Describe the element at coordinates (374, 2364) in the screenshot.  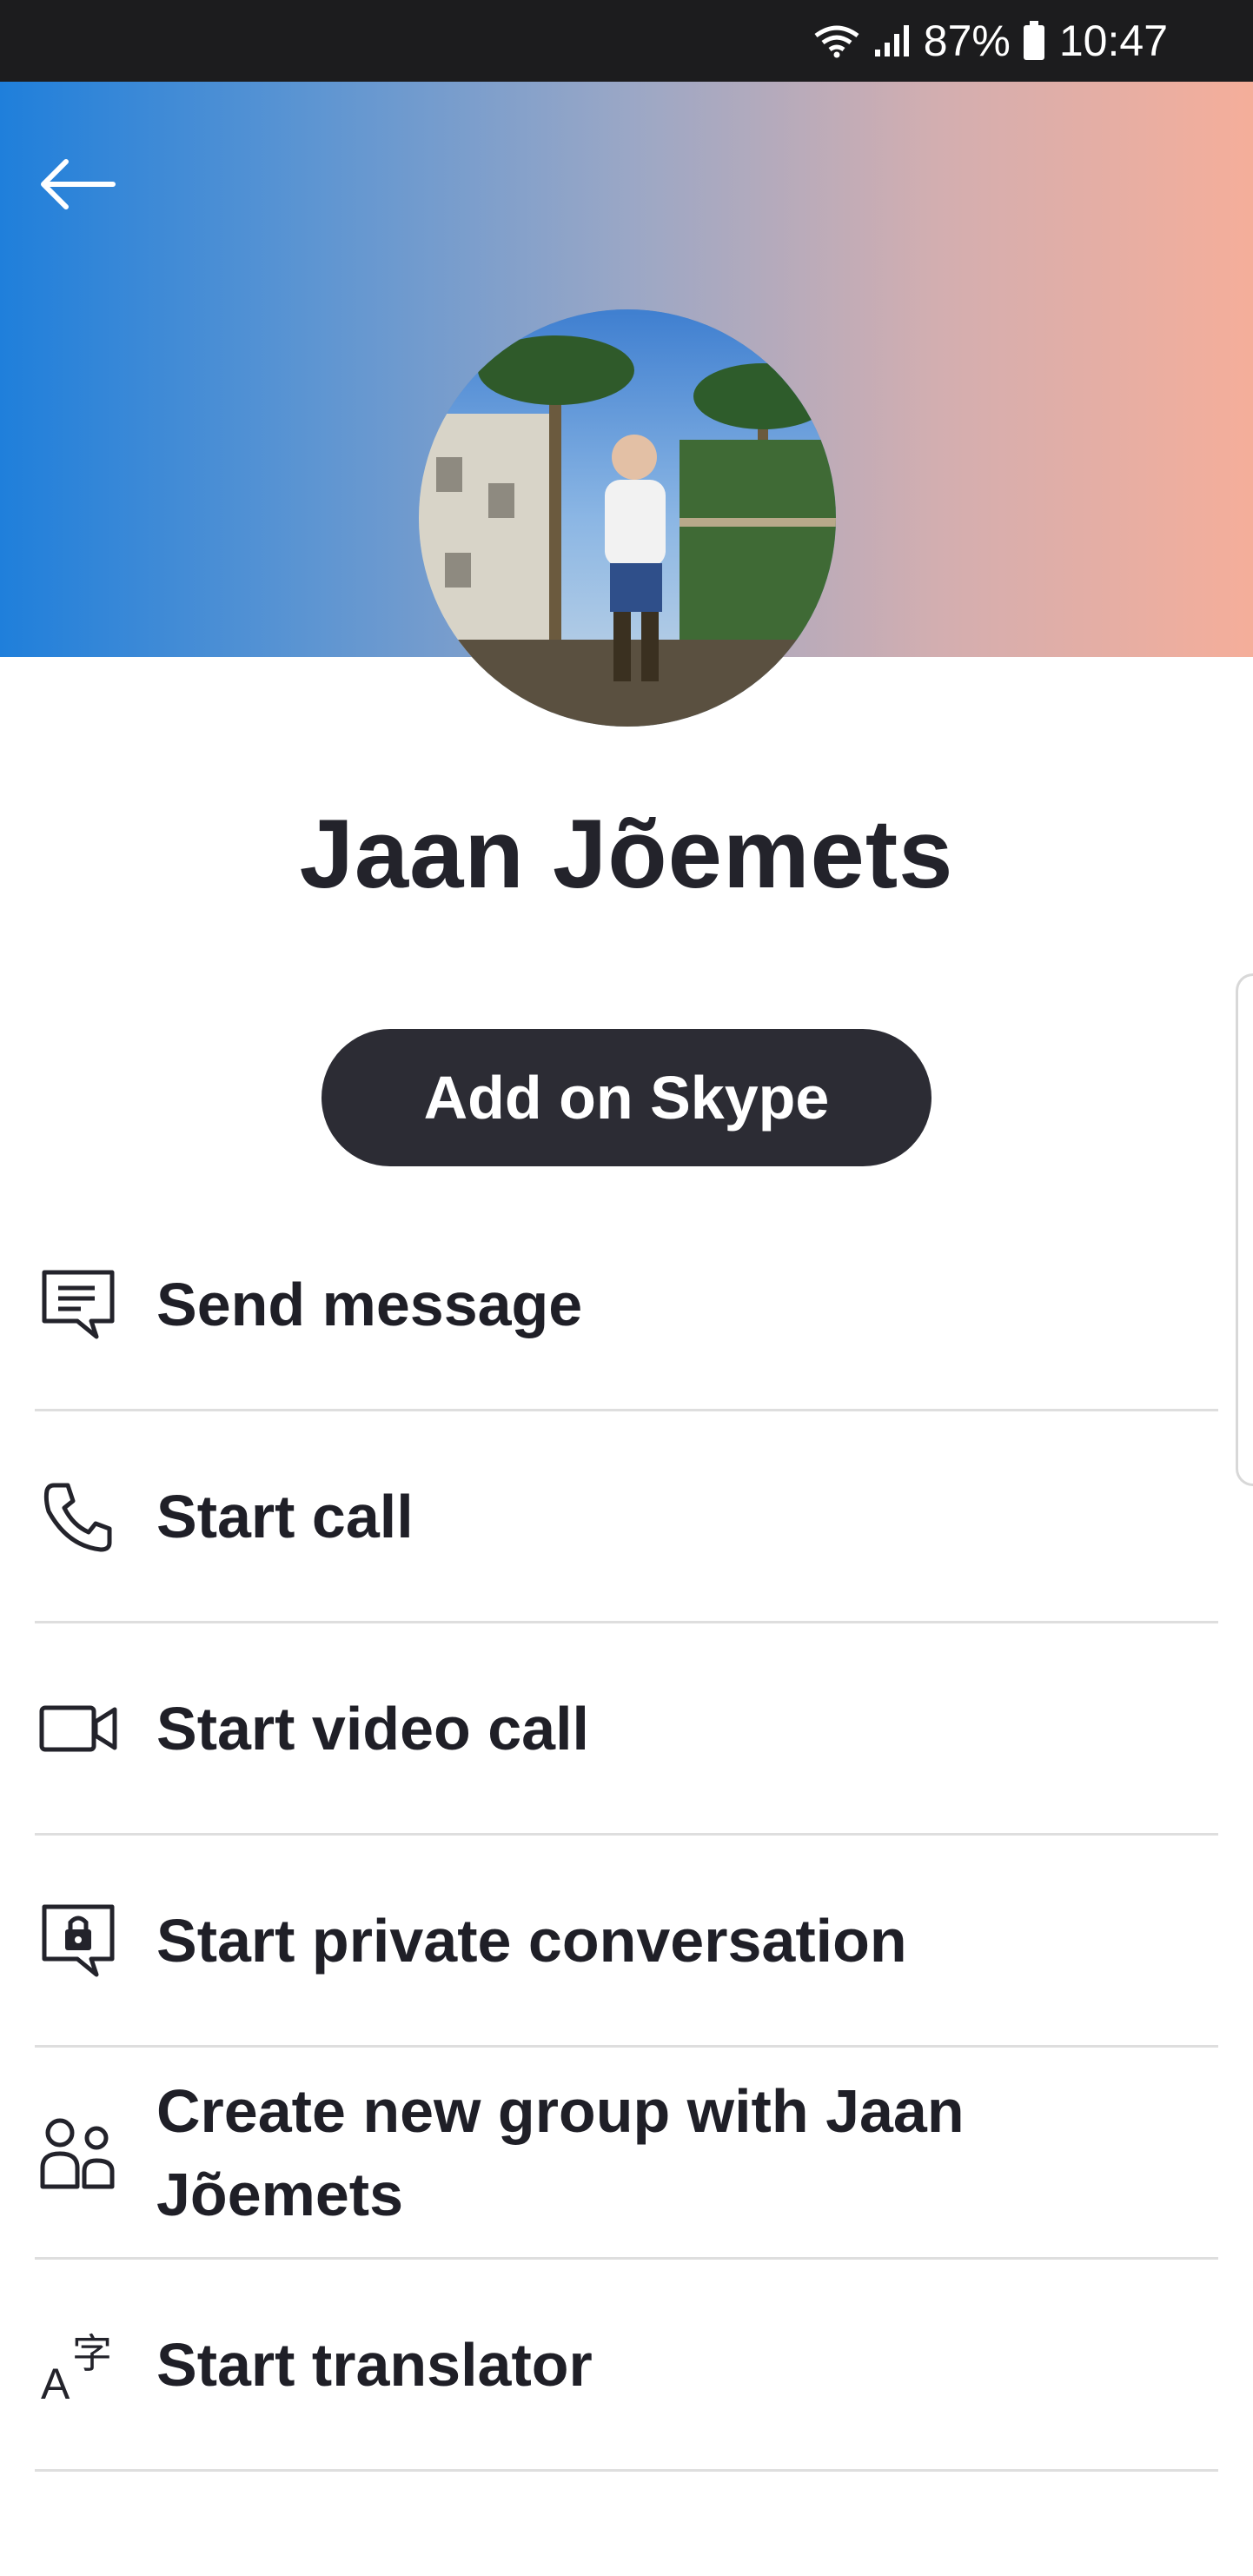
I see `action-label: Start translator` at that location.